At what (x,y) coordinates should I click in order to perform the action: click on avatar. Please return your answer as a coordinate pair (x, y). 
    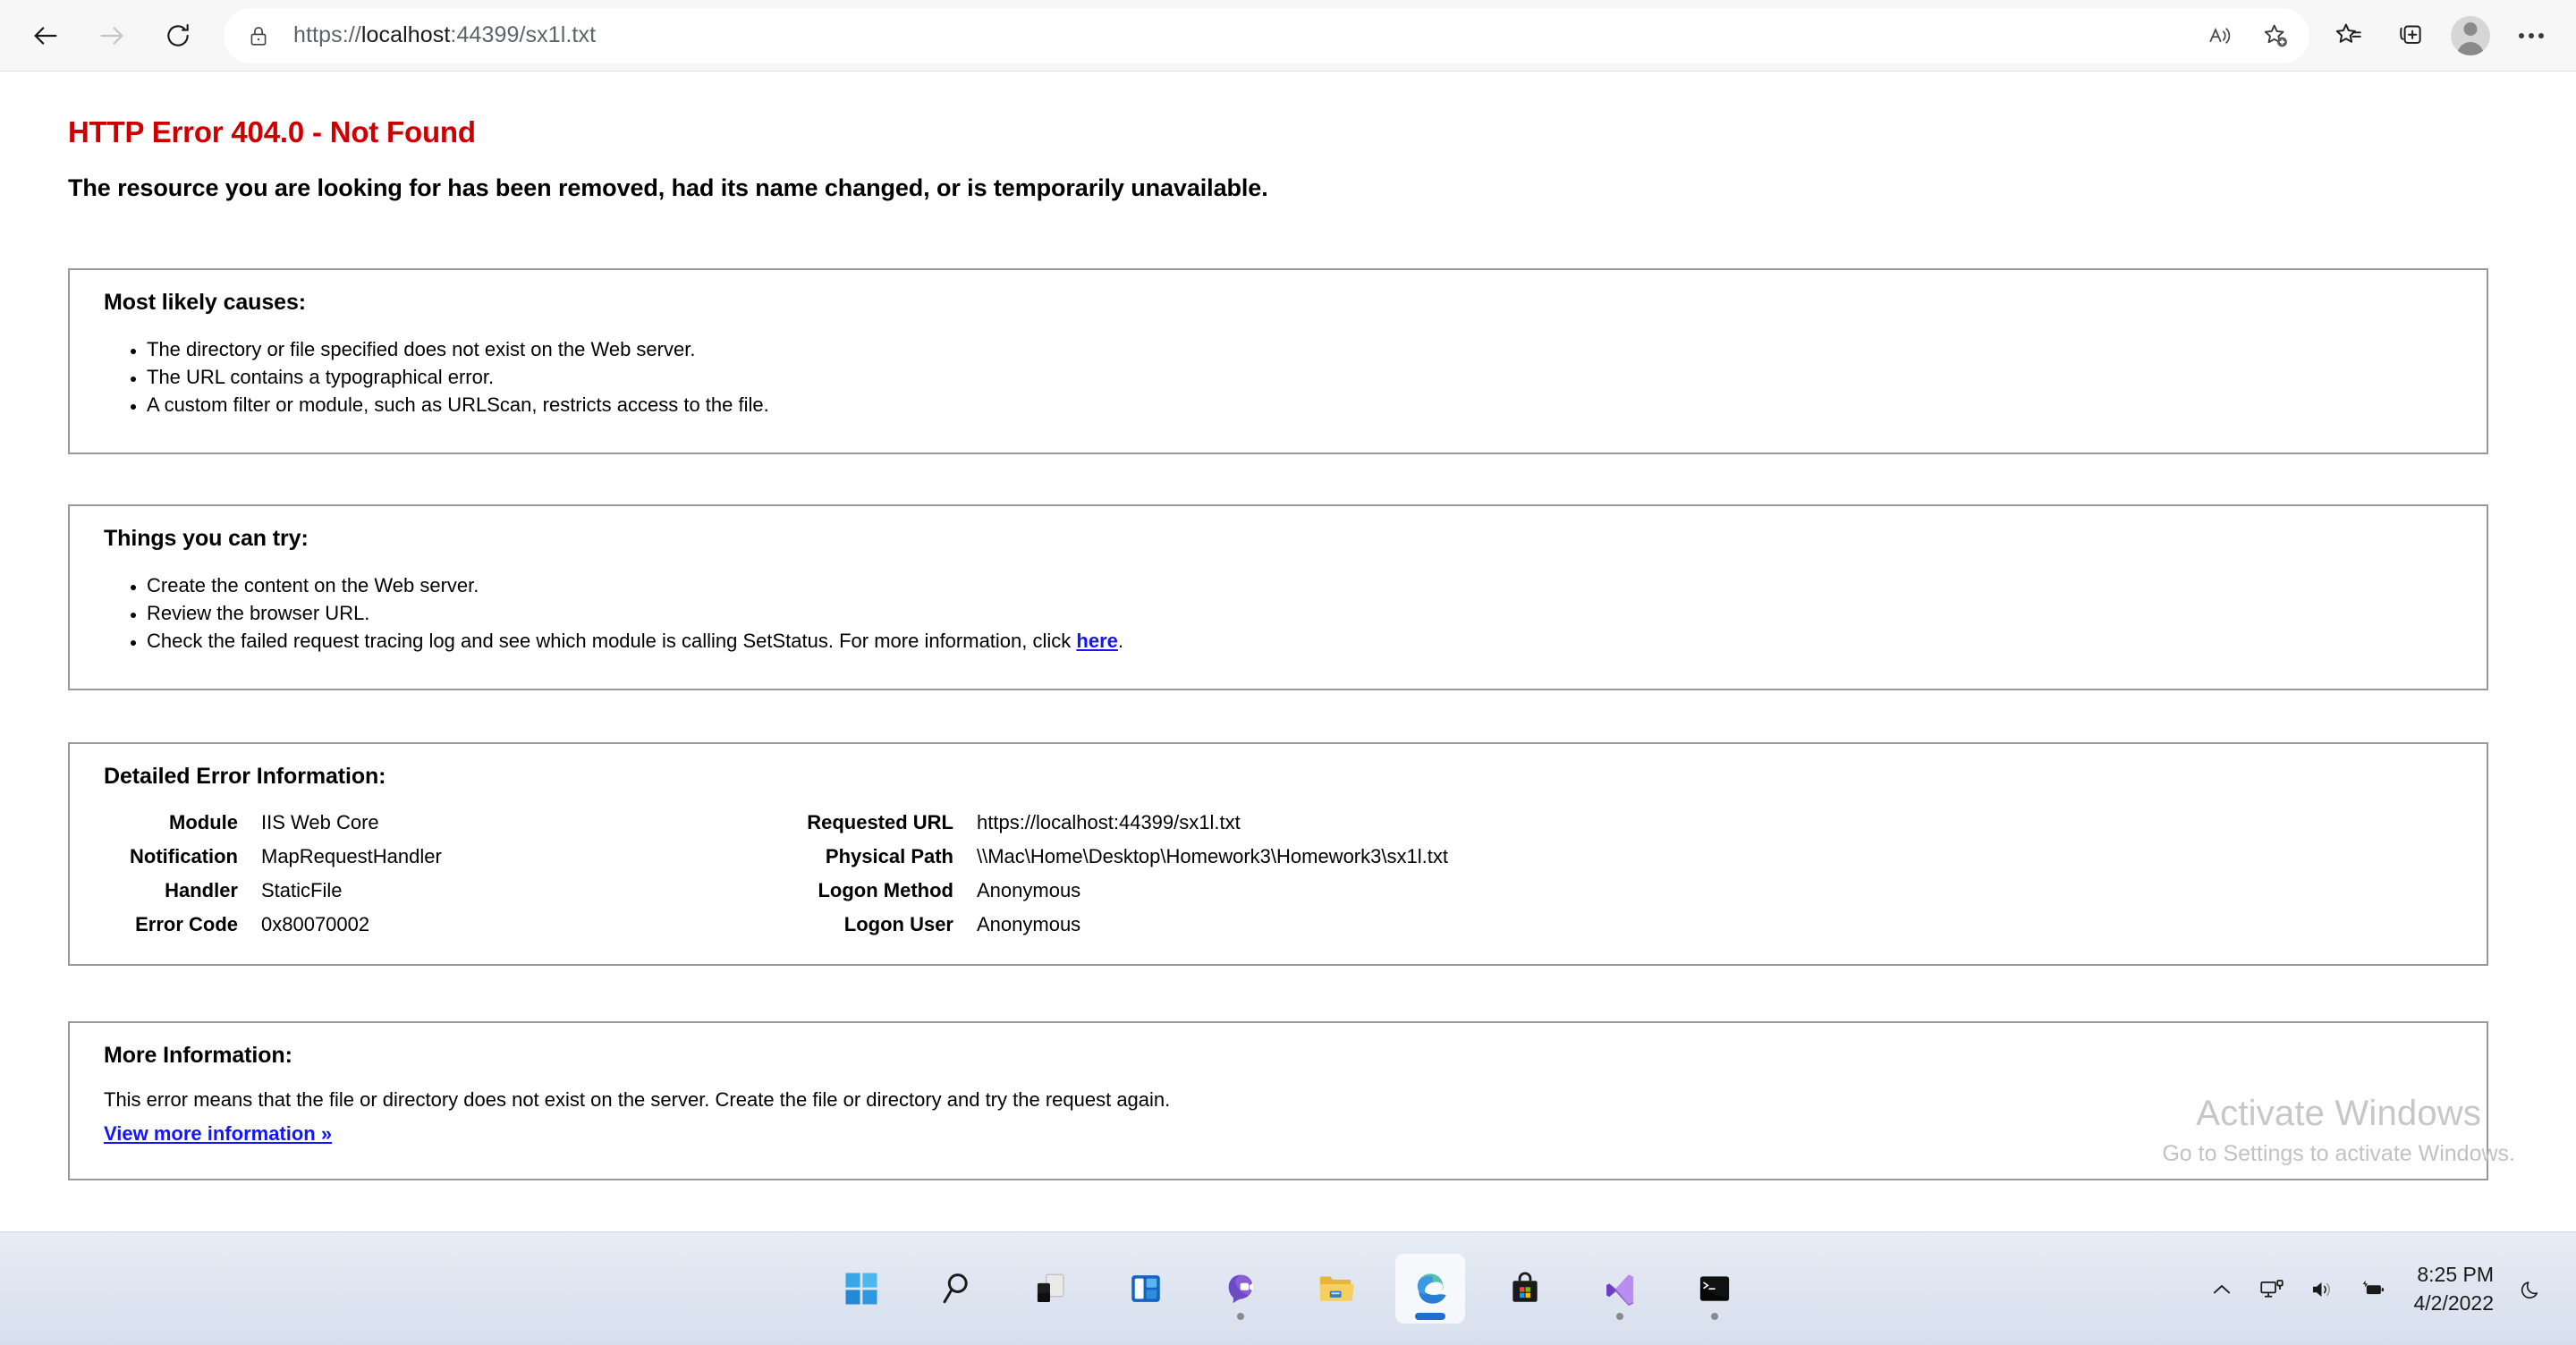
    Looking at the image, I should click on (2470, 35).